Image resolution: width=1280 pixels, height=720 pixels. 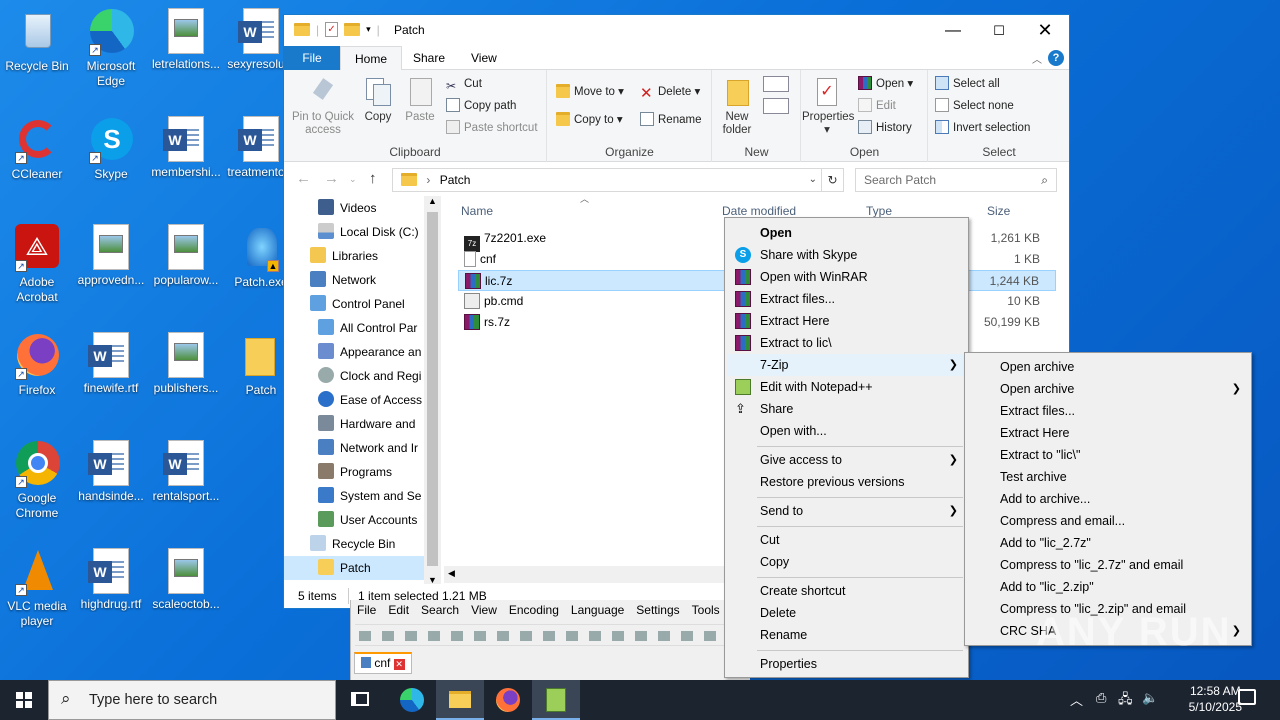 What do you see at coordinates (412, 700) in the screenshot?
I see `taskbar-edge` at bounding box center [412, 700].